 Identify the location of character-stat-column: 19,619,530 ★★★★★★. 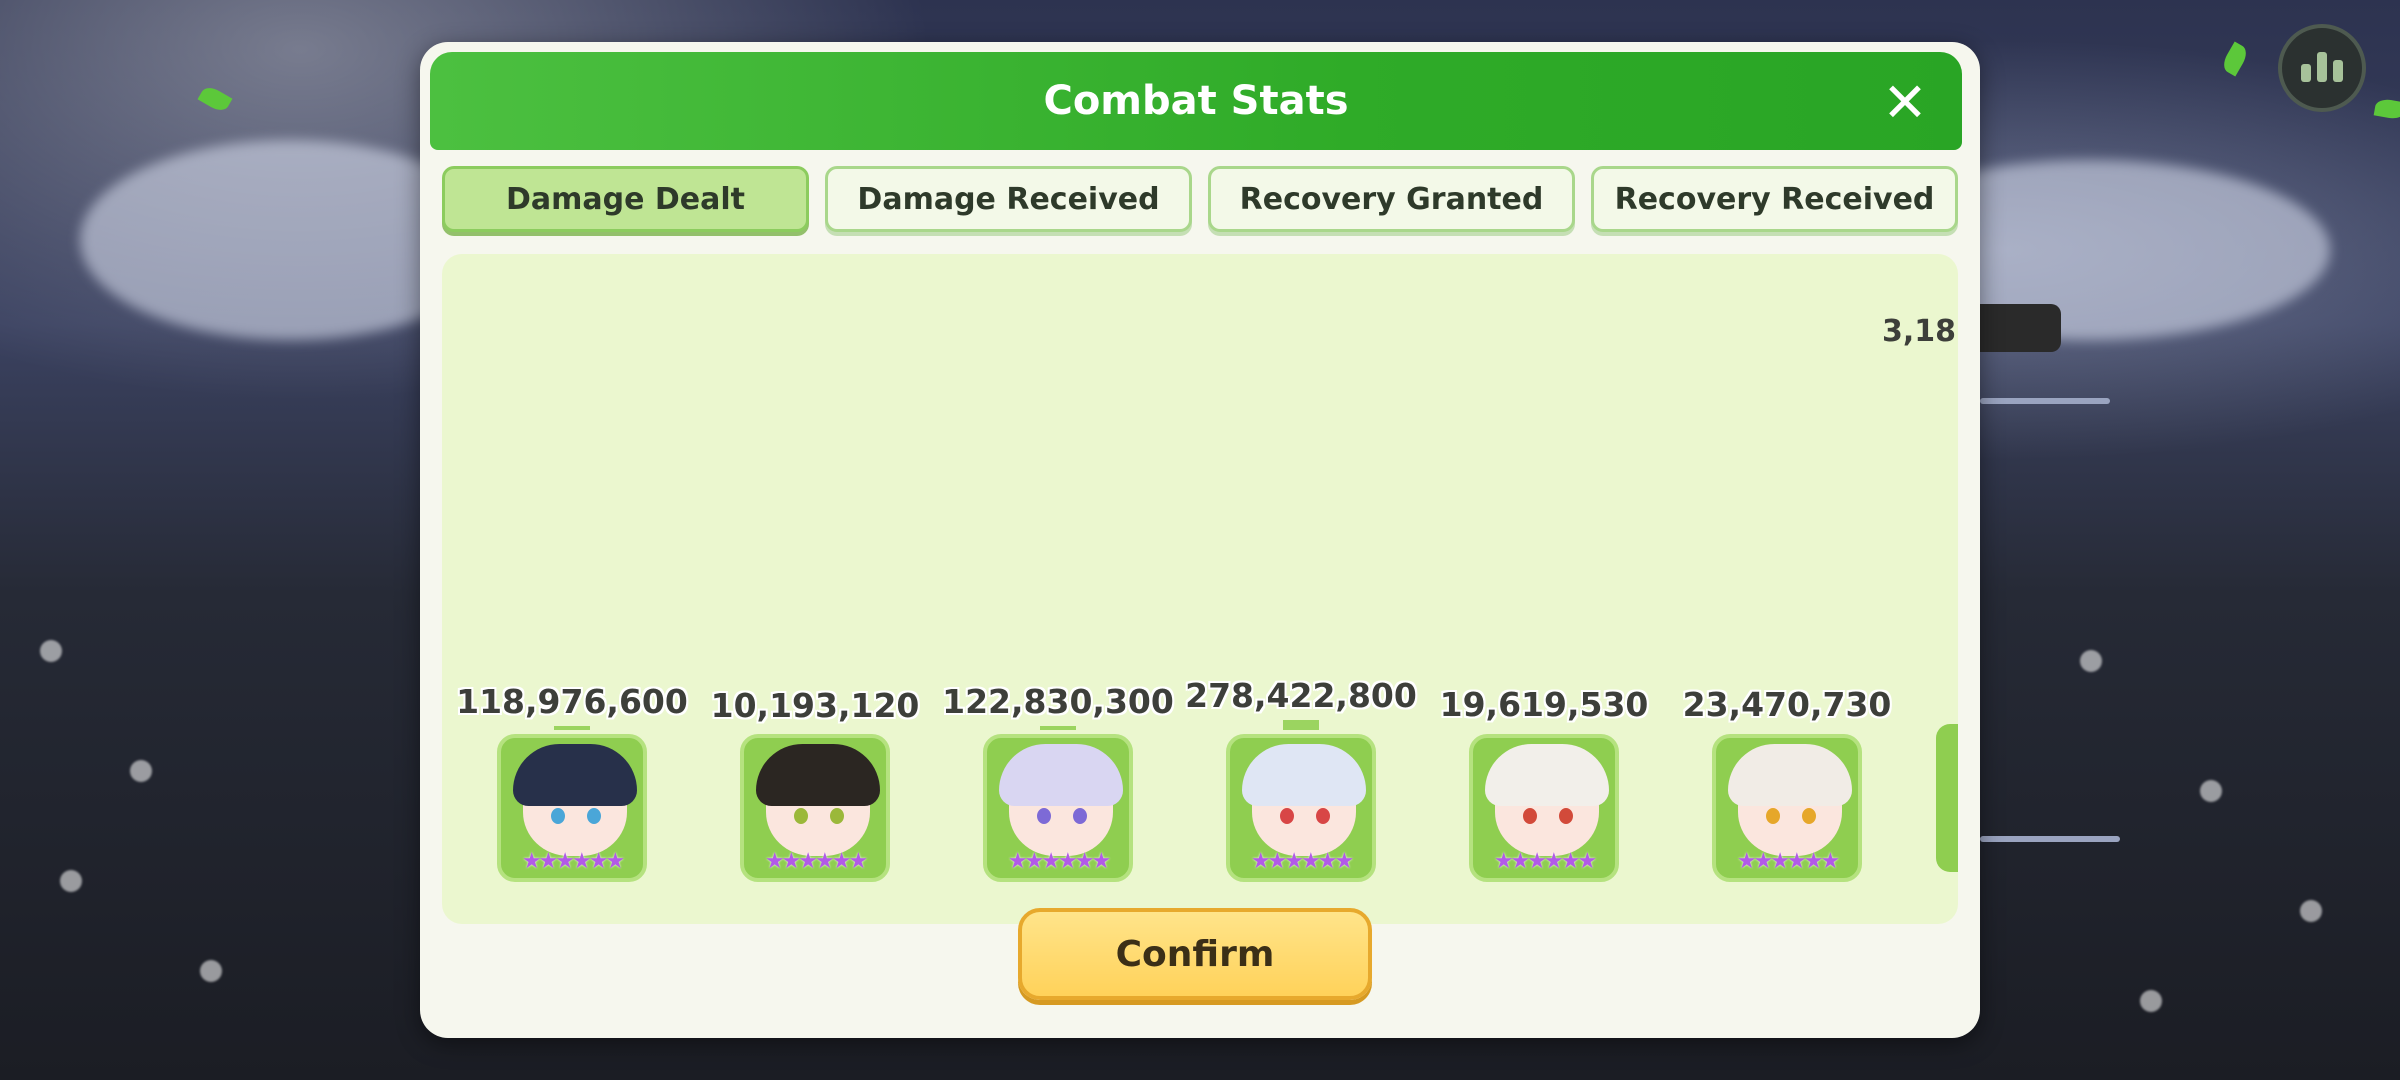
(1544, 589).